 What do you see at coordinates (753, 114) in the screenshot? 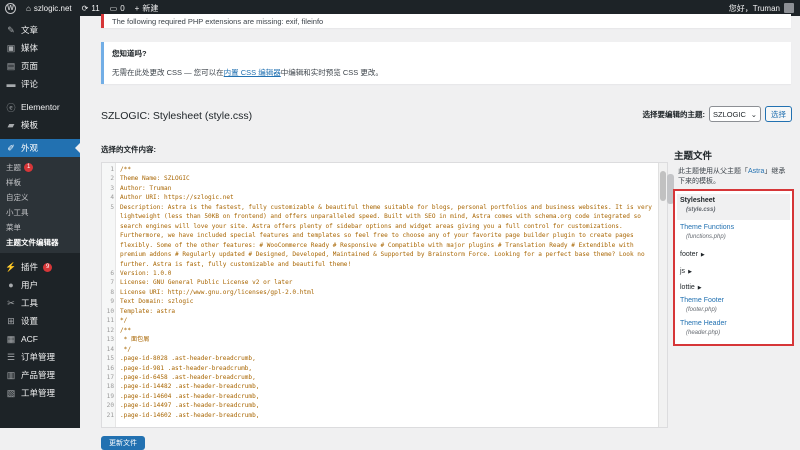
I see `chevron-down-icon: ⌄` at bounding box center [753, 114].